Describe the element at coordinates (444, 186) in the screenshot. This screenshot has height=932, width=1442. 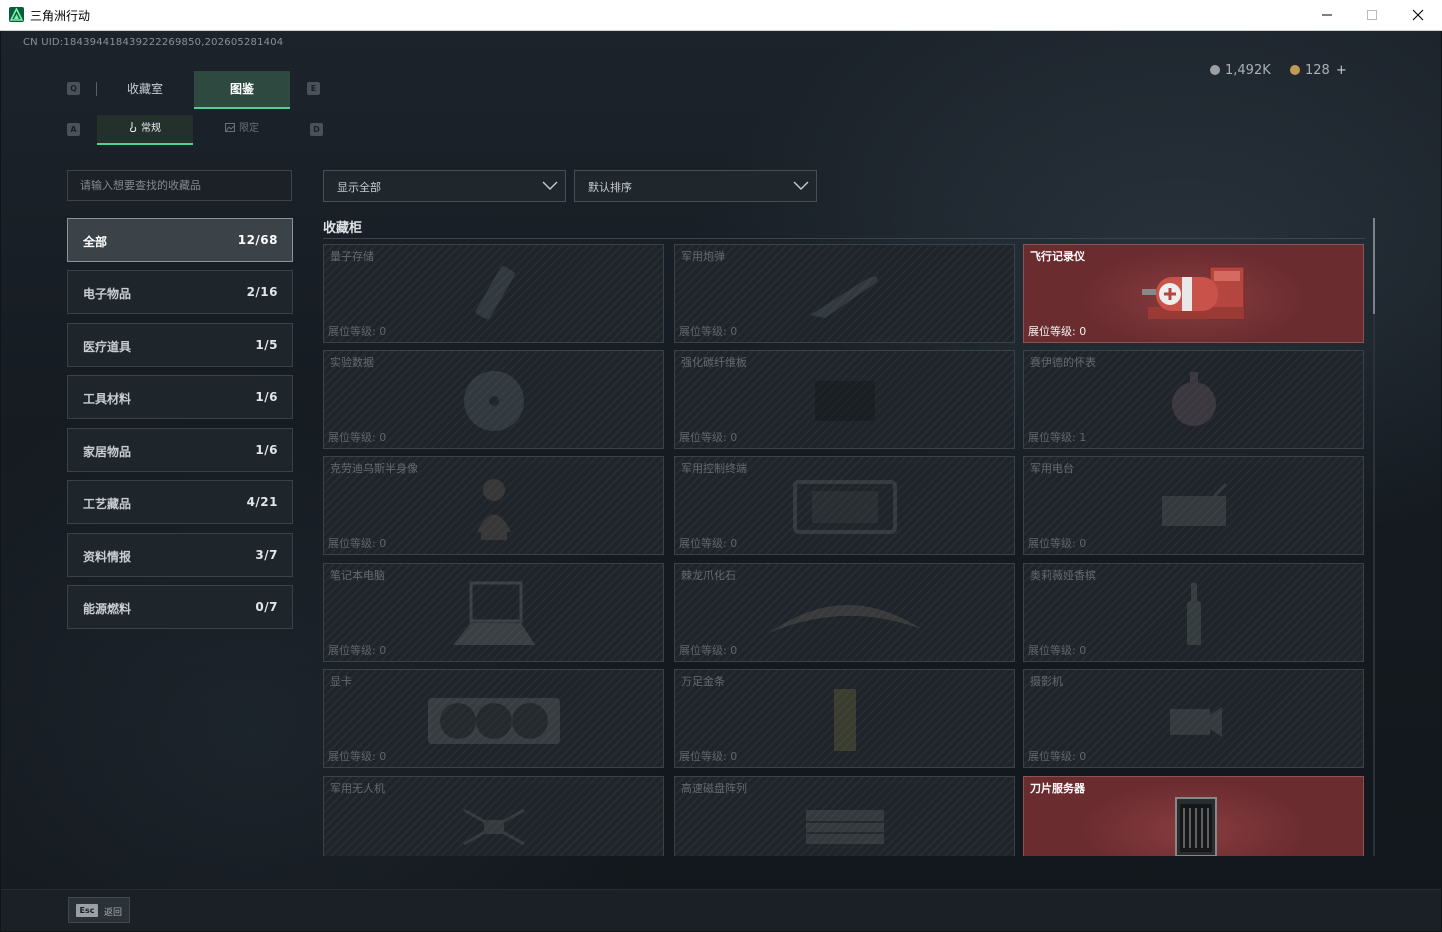
I see `filter-dropdown: 显示全部` at that location.